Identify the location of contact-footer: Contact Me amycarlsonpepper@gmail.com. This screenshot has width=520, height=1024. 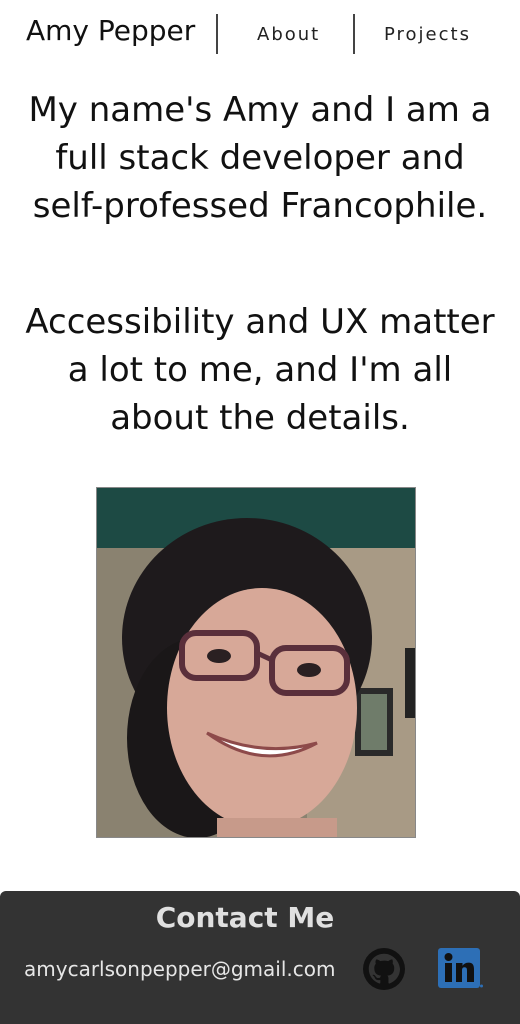
(260, 957).